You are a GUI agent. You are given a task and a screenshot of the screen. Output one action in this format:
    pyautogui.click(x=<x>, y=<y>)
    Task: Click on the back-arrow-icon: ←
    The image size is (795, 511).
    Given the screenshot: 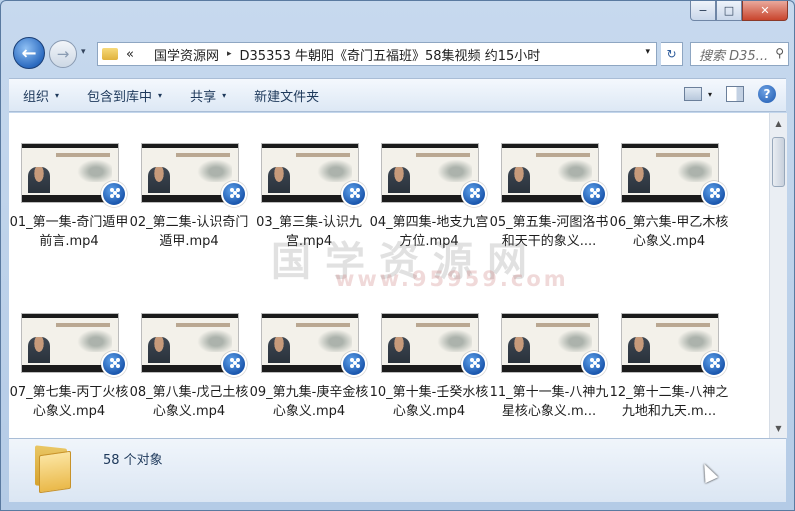 What is the action you would take?
    pyautogui.click(x=29, y=53)
    